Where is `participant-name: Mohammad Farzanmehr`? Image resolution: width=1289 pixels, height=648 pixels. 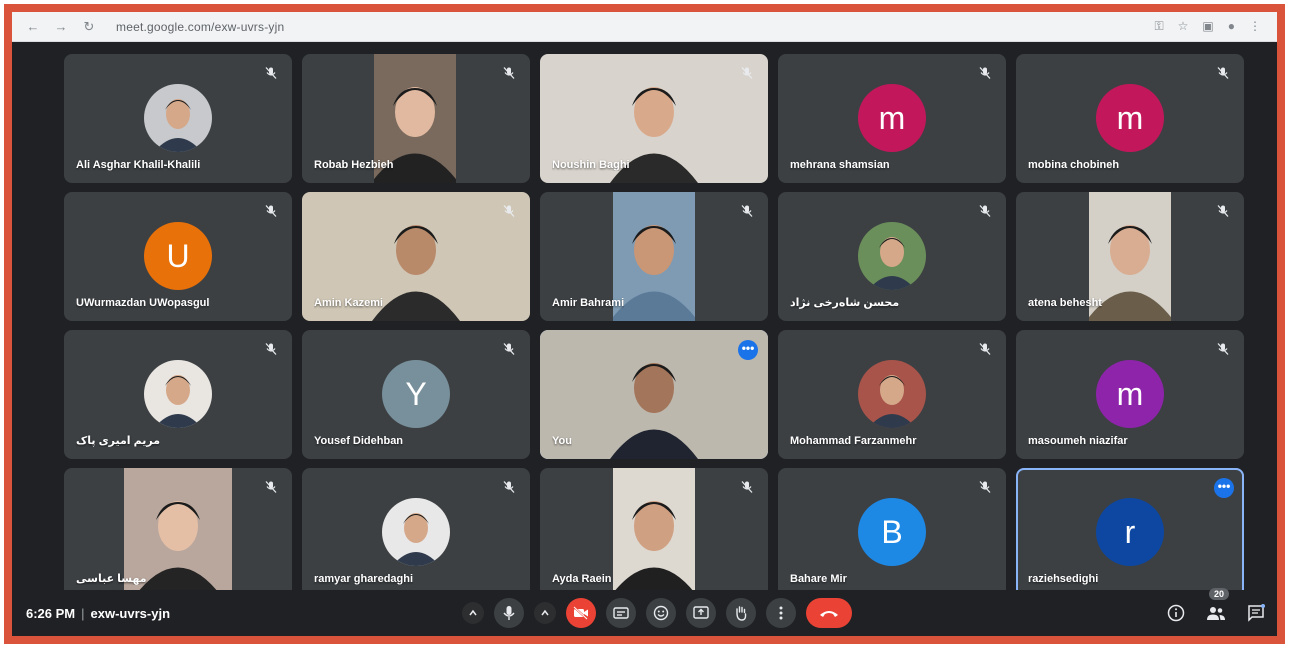
participant-name: Mohammad Farzanmehr is located at coordinates (853, 441).